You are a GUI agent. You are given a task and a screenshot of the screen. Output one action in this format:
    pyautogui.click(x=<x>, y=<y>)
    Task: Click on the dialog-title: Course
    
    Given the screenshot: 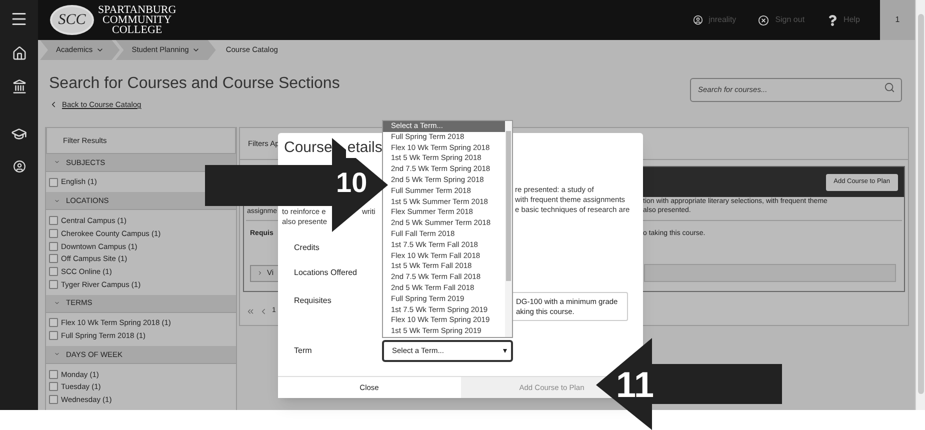 What is the action you would take?
    pyautogui.click(x=308, y=148)
    